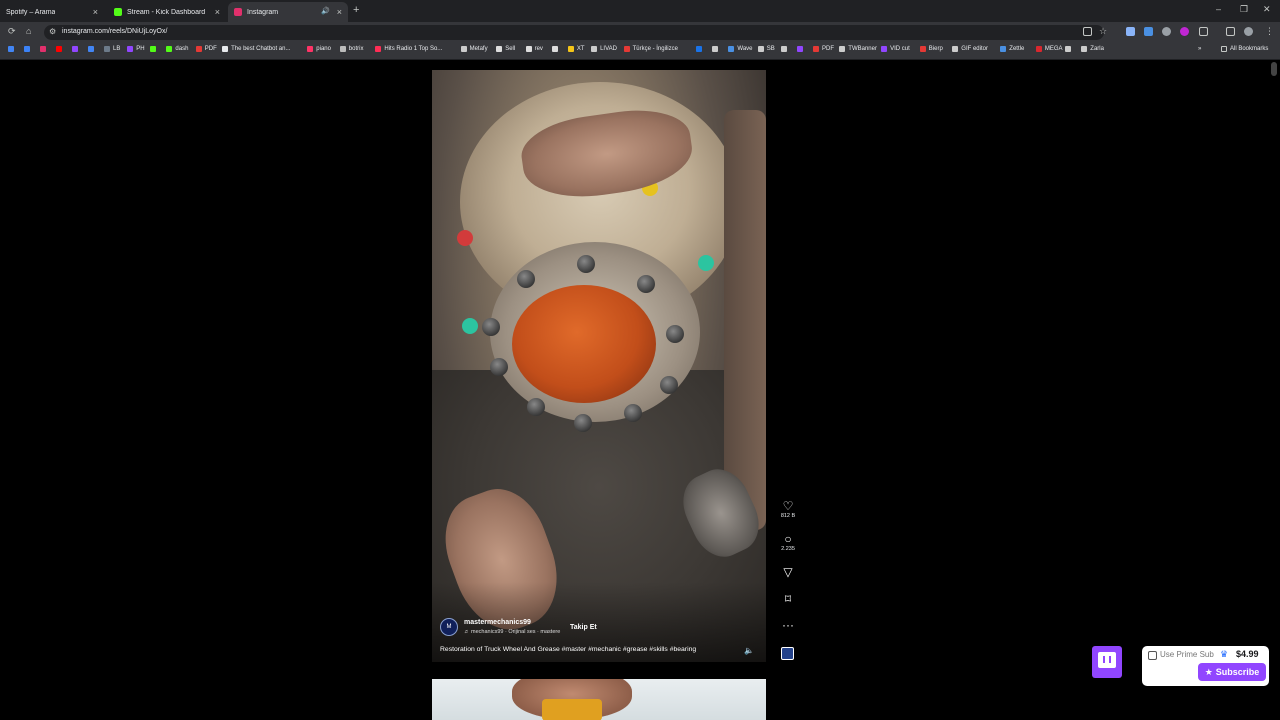 This screenshot has height=720, width=1280. What do you see at coordinates (1274, 69) in the screenshot?
I see `scrollbar-thumb` at bounding box center [1274, 69].